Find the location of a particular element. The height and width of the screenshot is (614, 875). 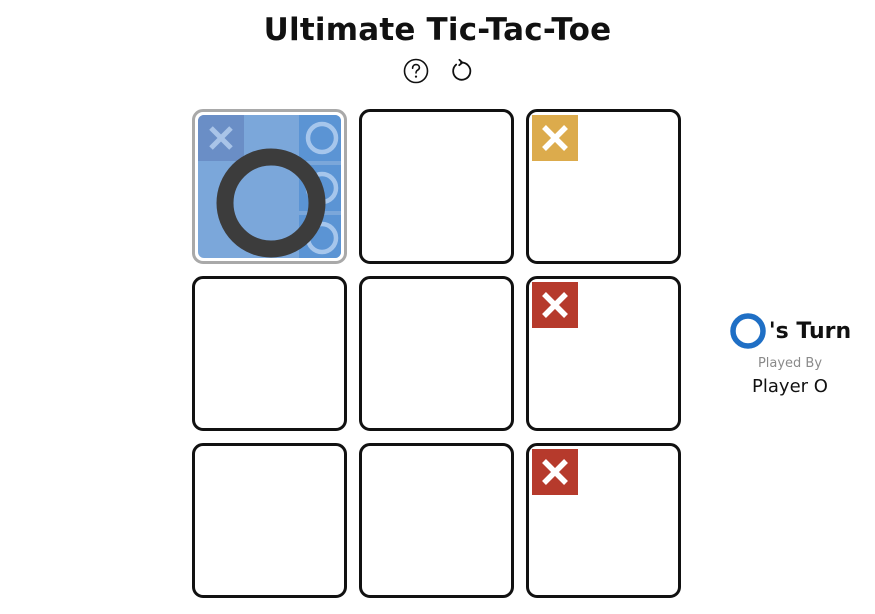

big-o-icon is located at coordinates (271, 203).